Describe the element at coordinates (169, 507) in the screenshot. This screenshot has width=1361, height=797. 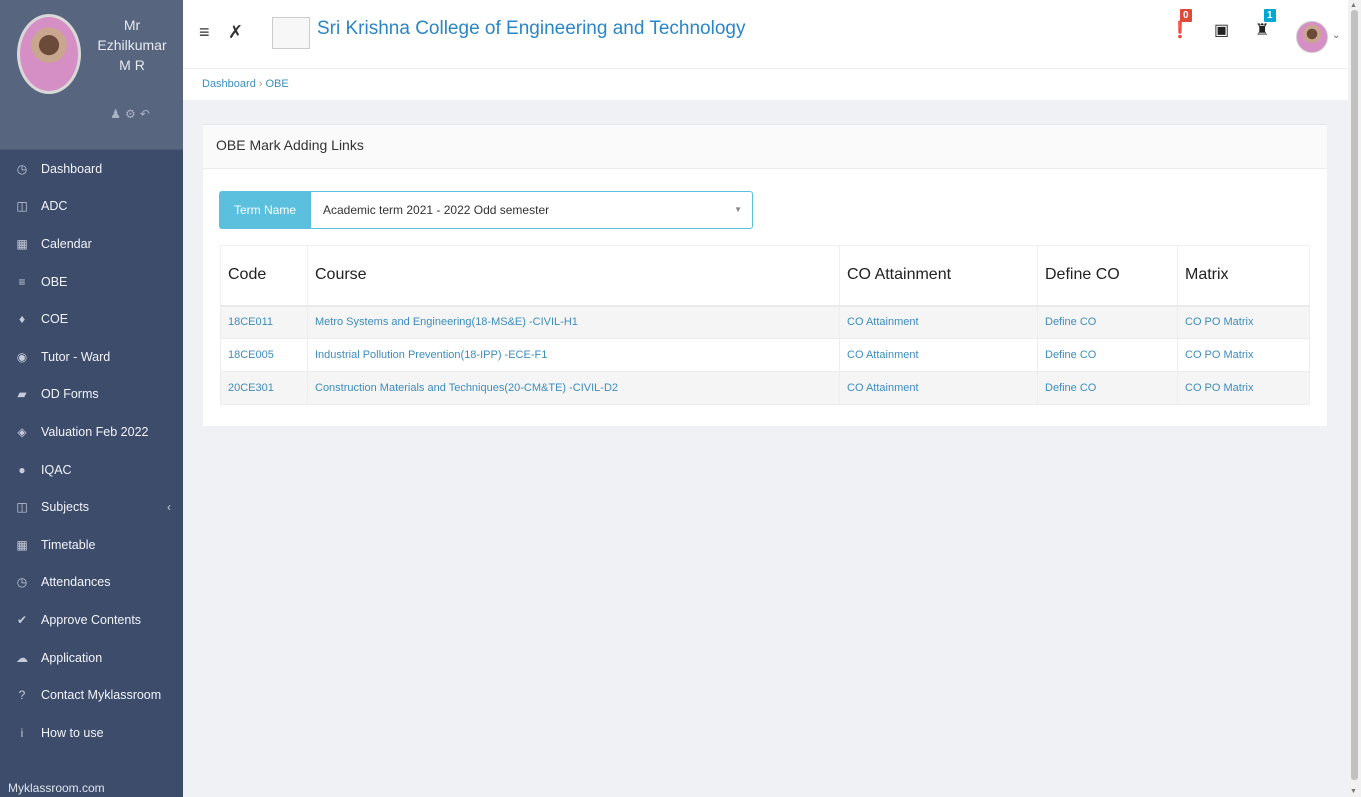
I see `chevron-left-icon: ‹` at that location.